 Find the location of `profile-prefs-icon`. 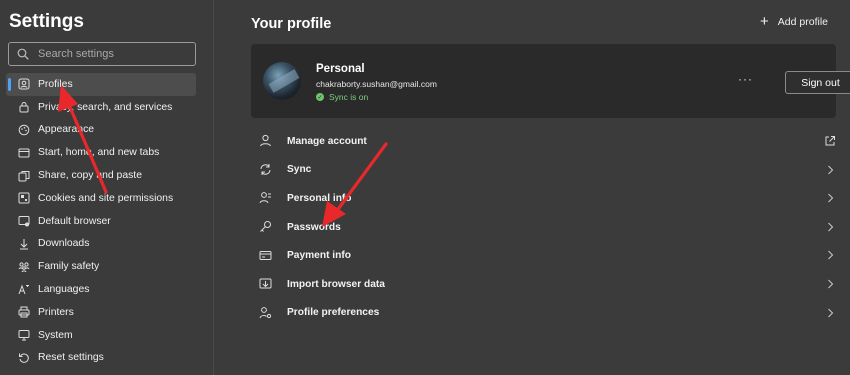

profile-prefs-icon is located at coordinates (266, 313).